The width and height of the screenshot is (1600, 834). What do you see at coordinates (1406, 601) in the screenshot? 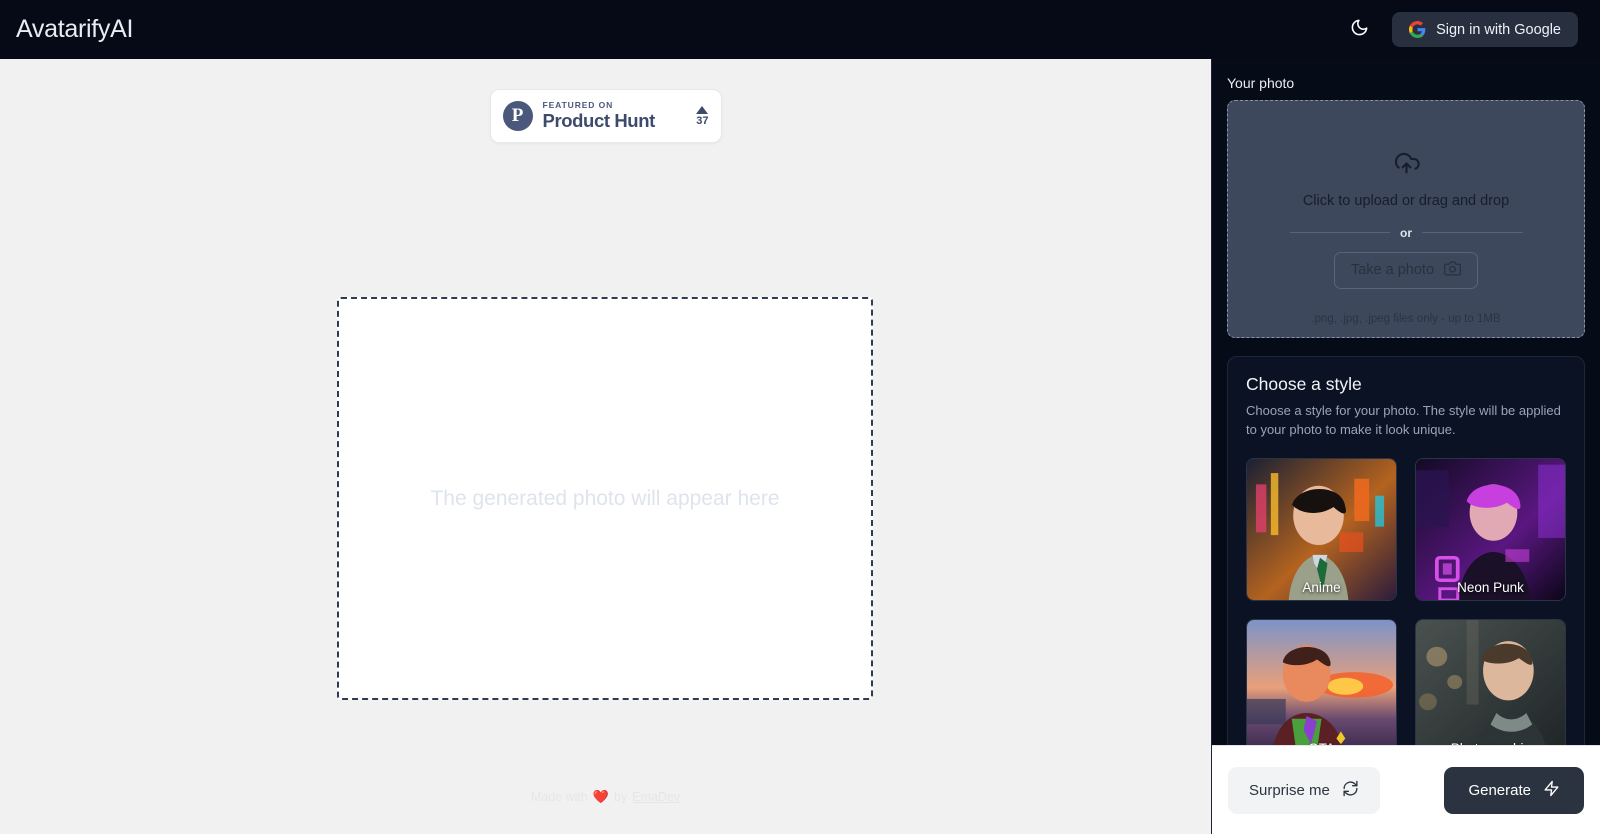
I see `style-grid: Anime Neon Punk` at bounding box center [1406, 601].